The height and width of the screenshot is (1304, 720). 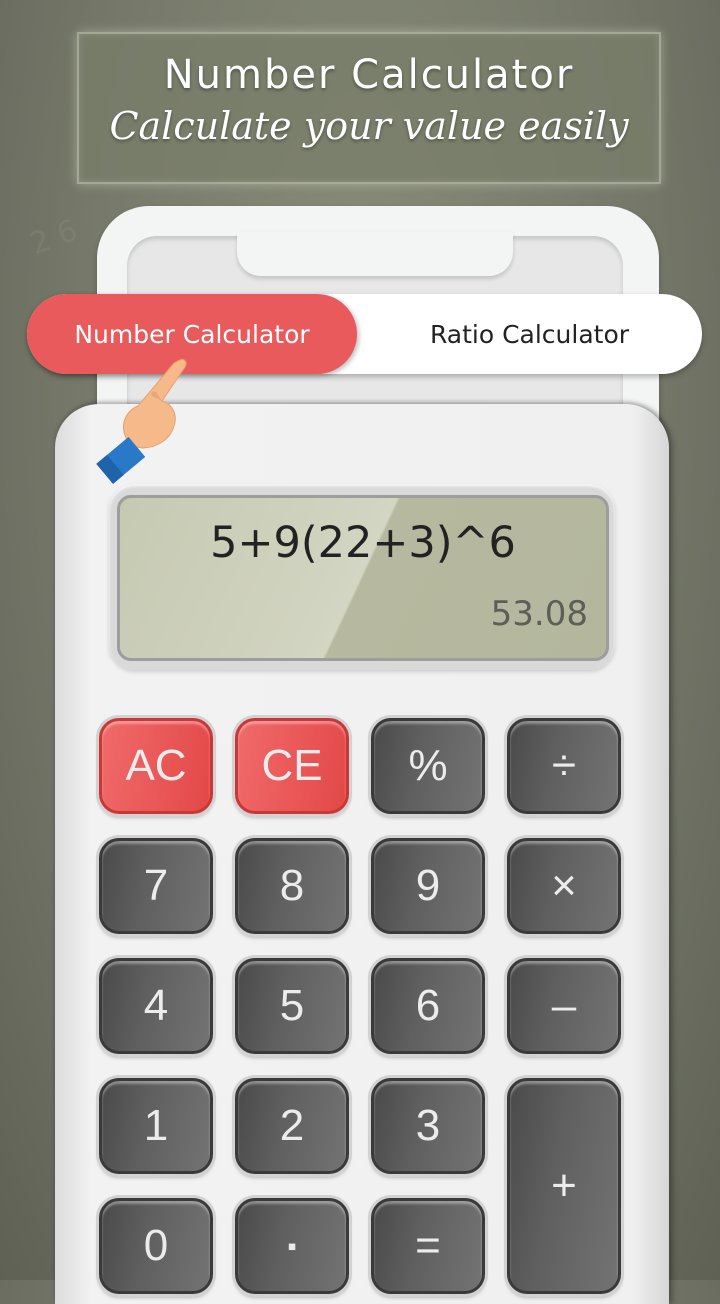 What do you see at coordinates (156, 886) in the screenshot?
I see `key-7: 7` at bounding box center [156, 886].